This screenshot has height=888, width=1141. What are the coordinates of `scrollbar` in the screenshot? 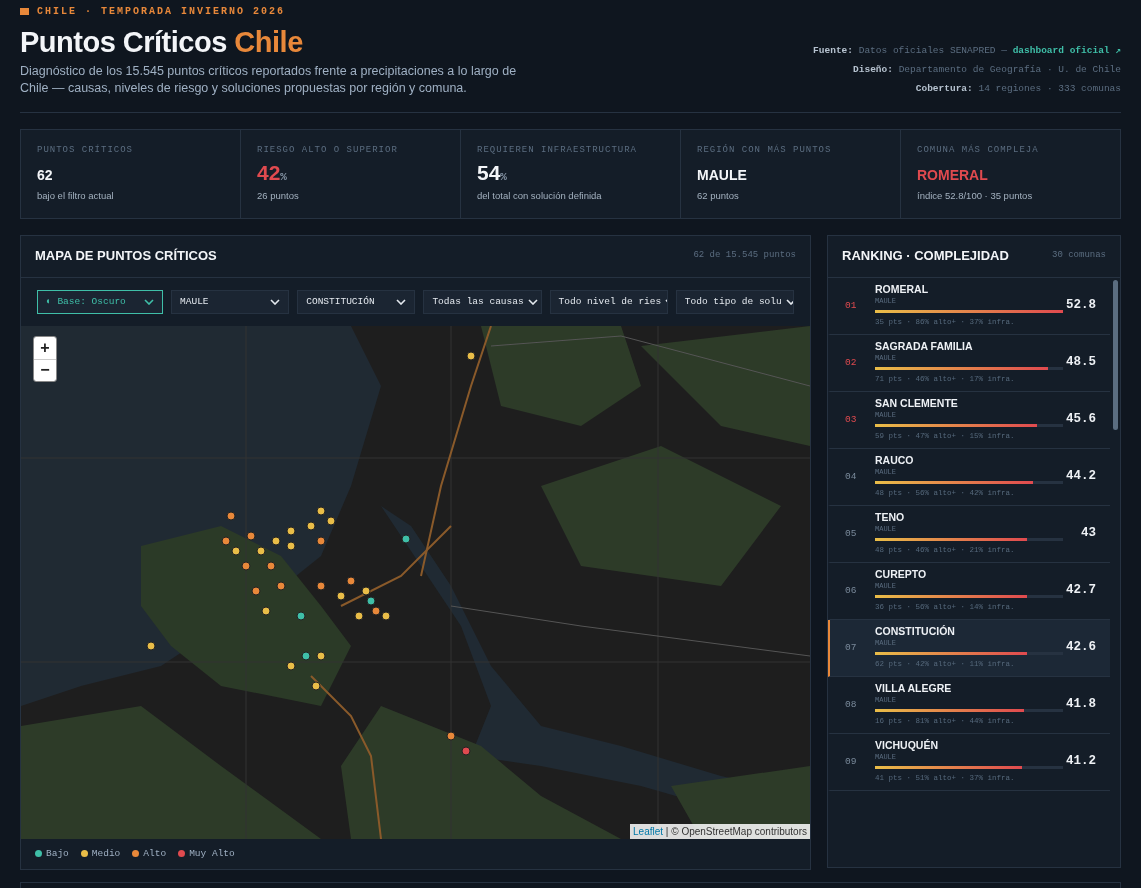 It's located at (1115, 354).